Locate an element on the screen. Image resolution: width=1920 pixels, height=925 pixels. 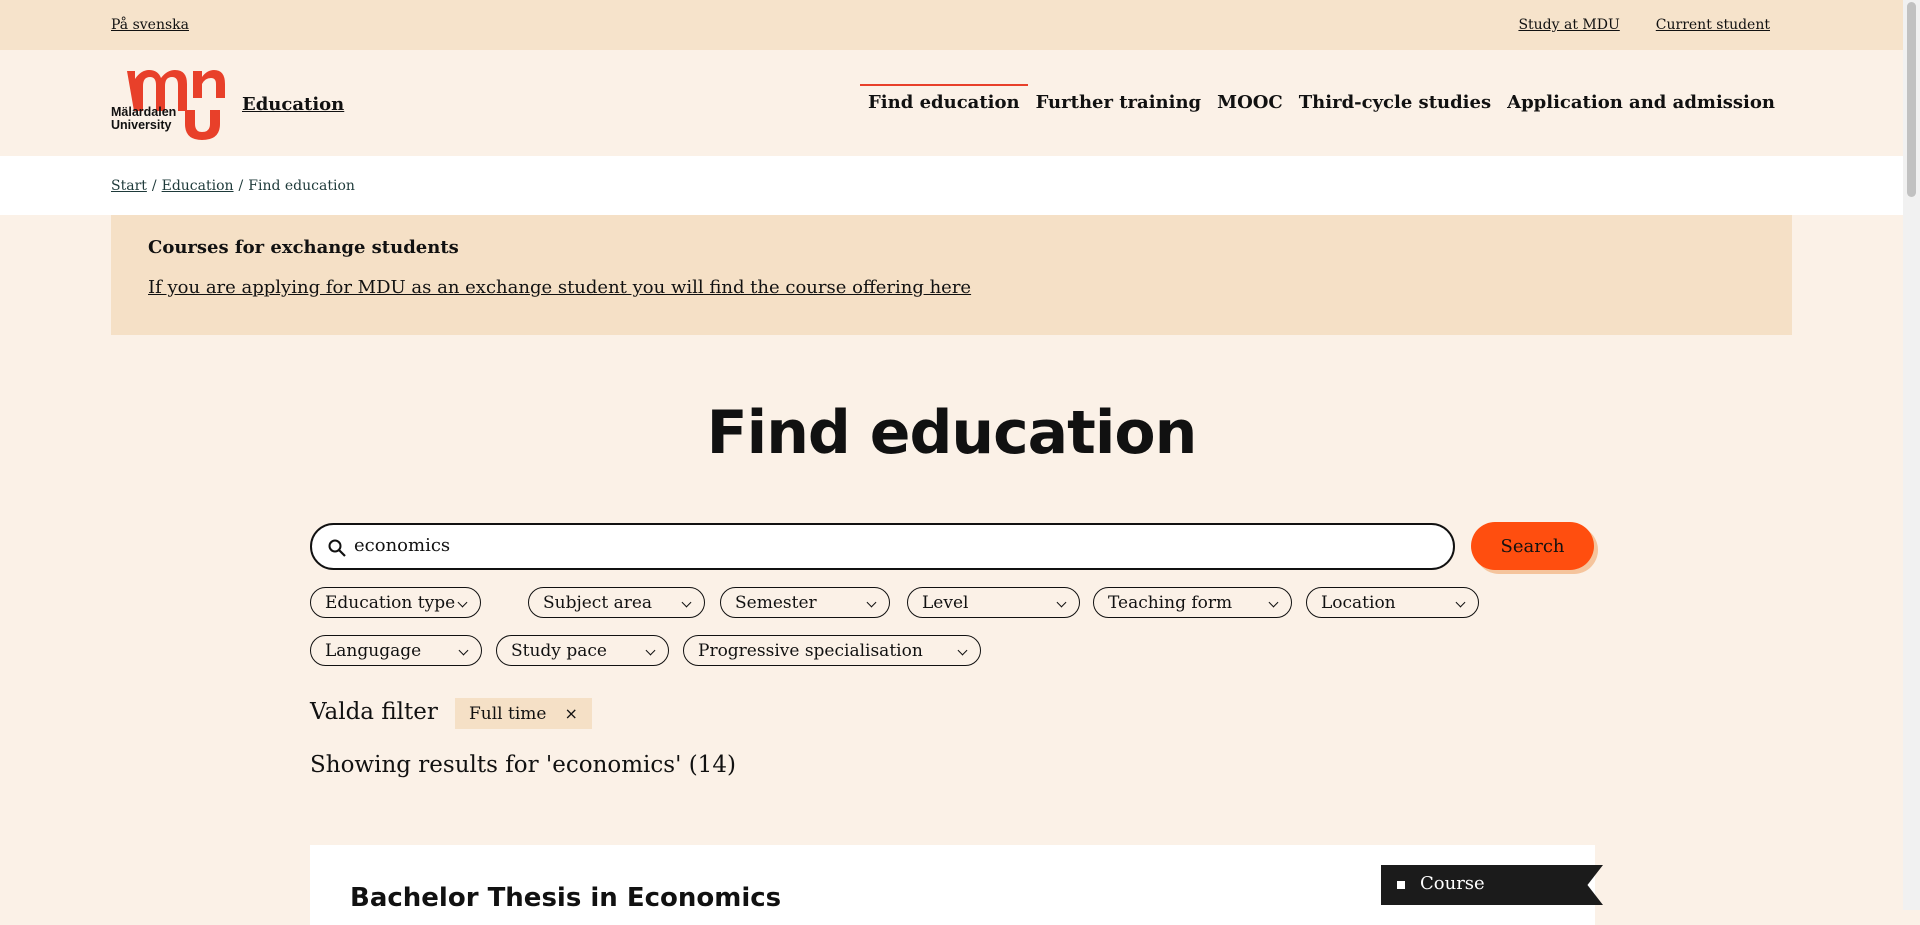
result-title: Bachelor Thesis in Economics is located at coordinates (565, 898).